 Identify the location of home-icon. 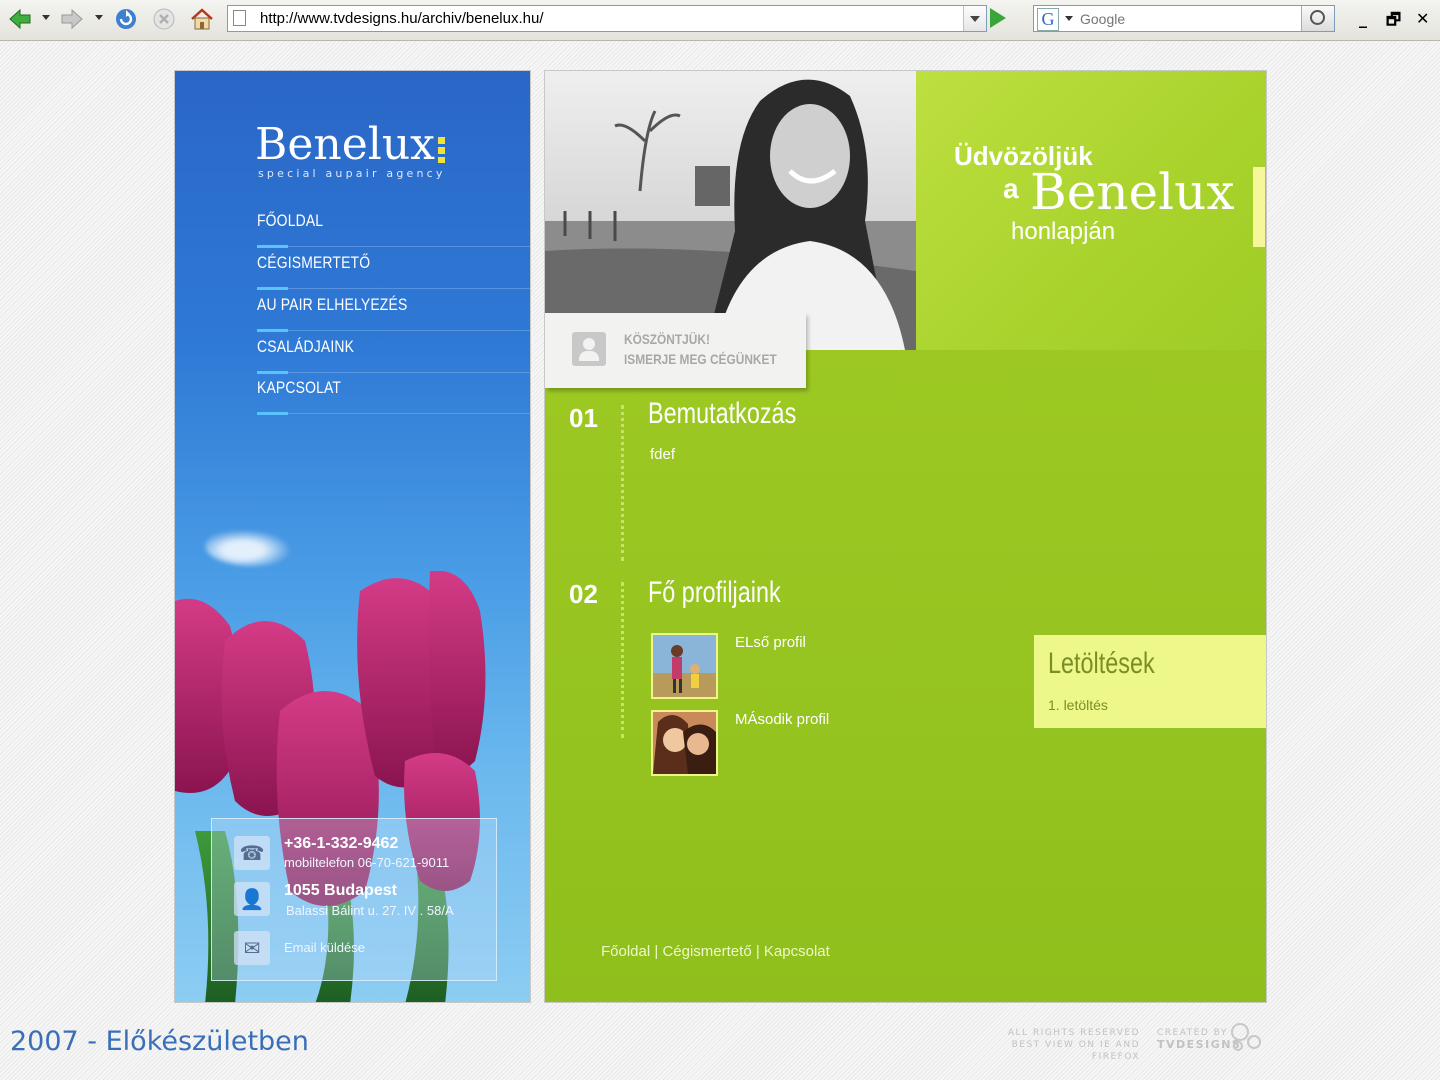
(202, 19).